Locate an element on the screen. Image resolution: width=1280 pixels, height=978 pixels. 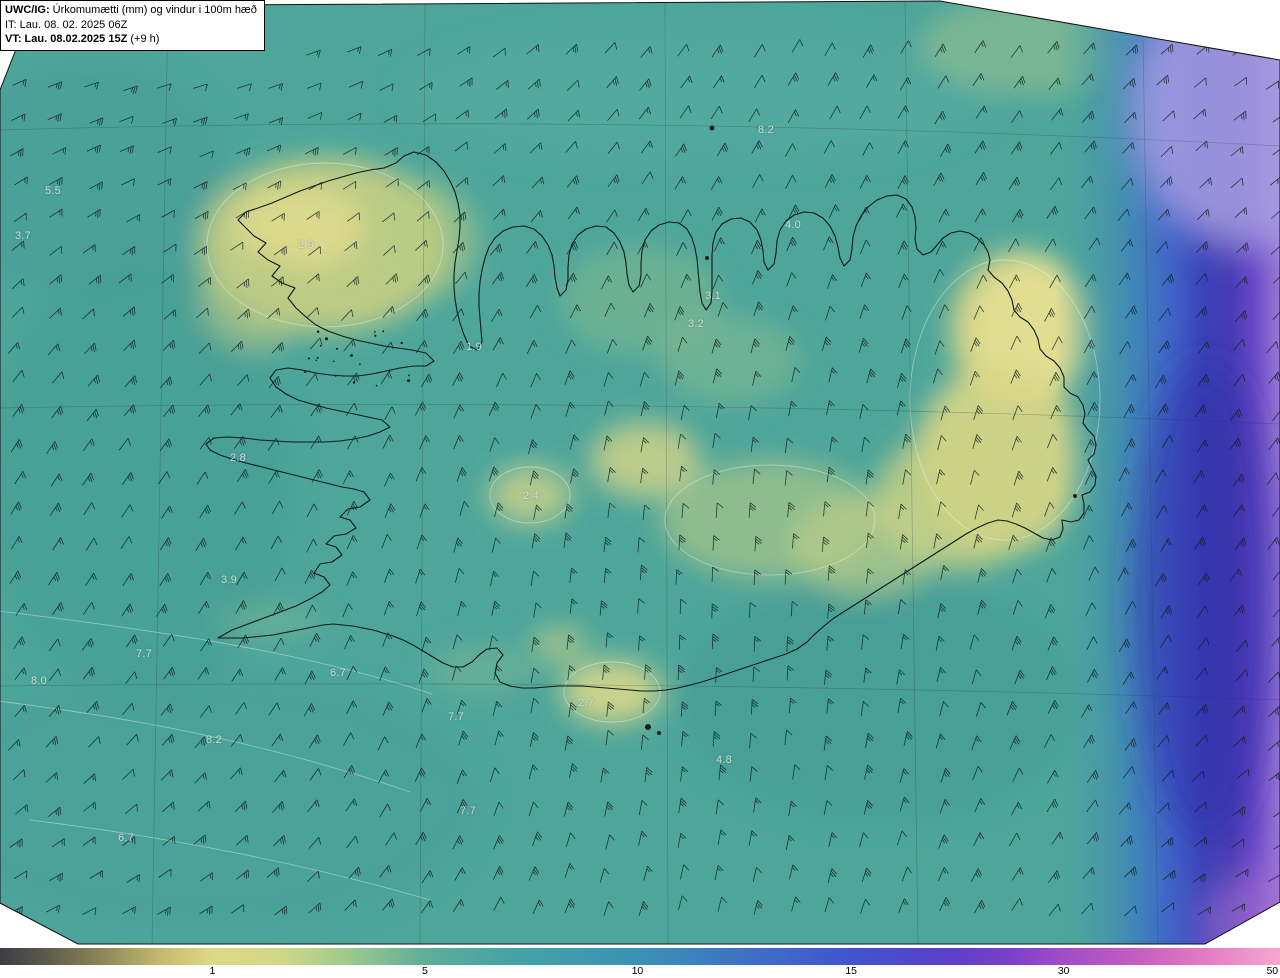
precipitation-colorbar is located at coordinates (640, 956).